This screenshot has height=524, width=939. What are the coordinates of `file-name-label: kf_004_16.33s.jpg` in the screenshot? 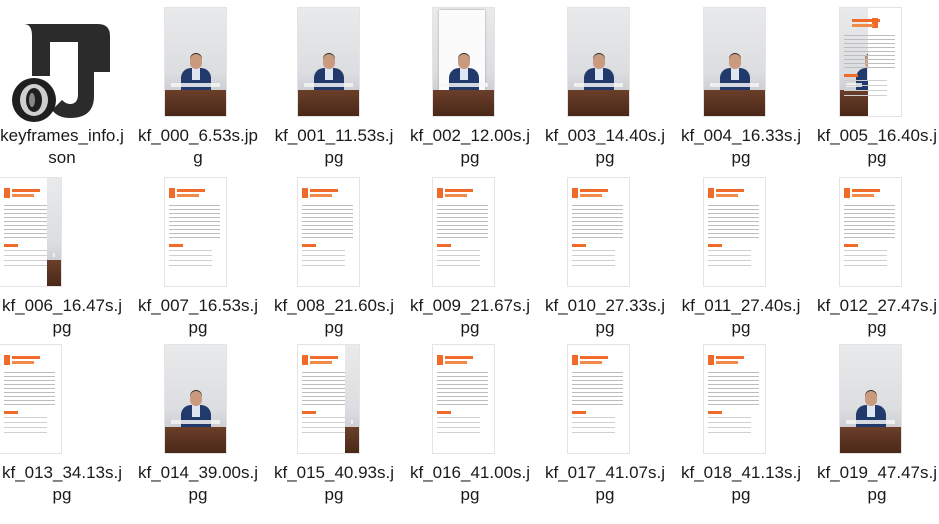 It's located at (741, 146).